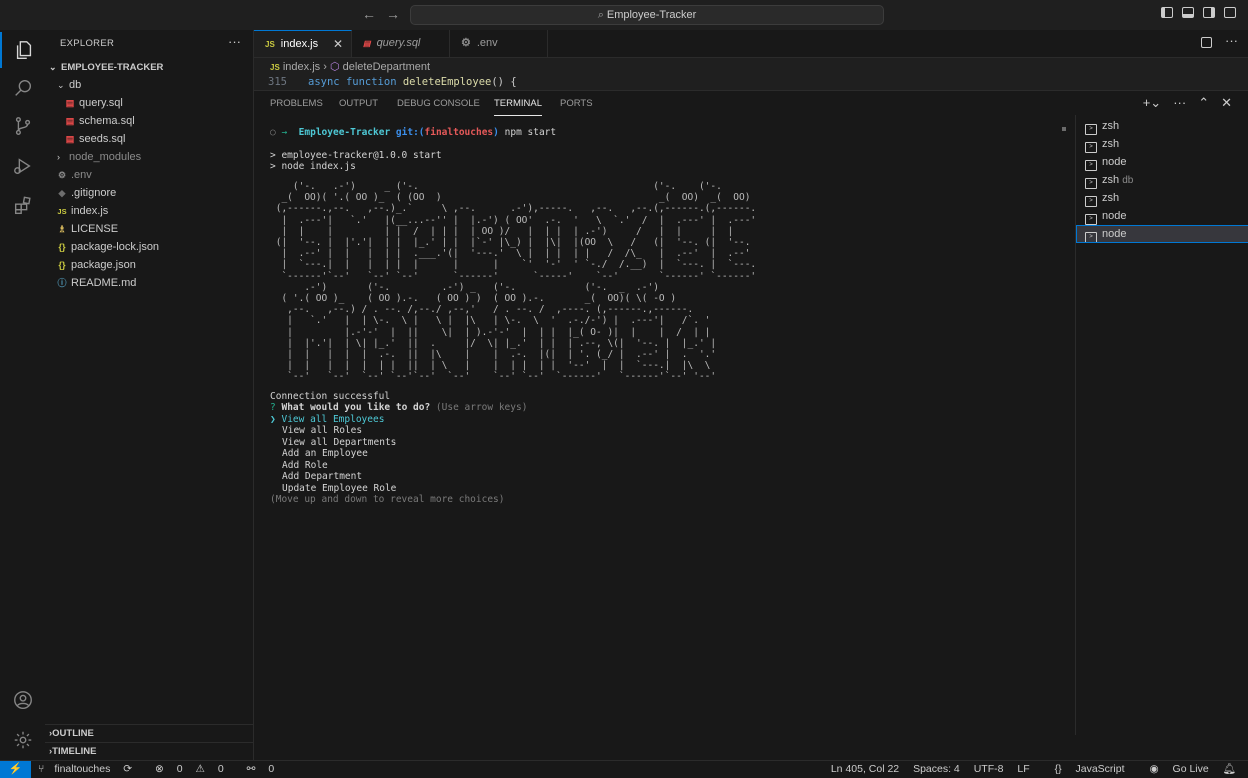 The height and width of the screenshot is (778, 1248). Describe the element at coordinates (112, 67) in the screenshot. I see `root-folder-label: EMPLOYEE-TRACKER` at that location.